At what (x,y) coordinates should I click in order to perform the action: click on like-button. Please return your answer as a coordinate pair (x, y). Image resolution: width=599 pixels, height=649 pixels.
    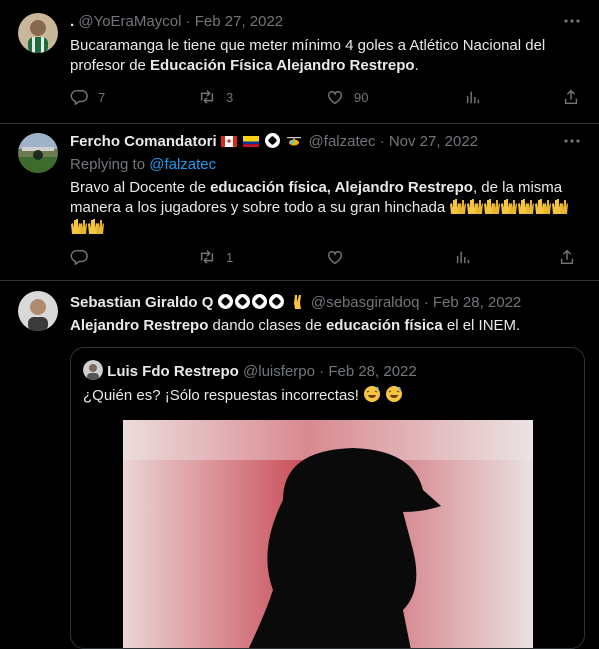
    Looking at the image, I should click on (340, 257).